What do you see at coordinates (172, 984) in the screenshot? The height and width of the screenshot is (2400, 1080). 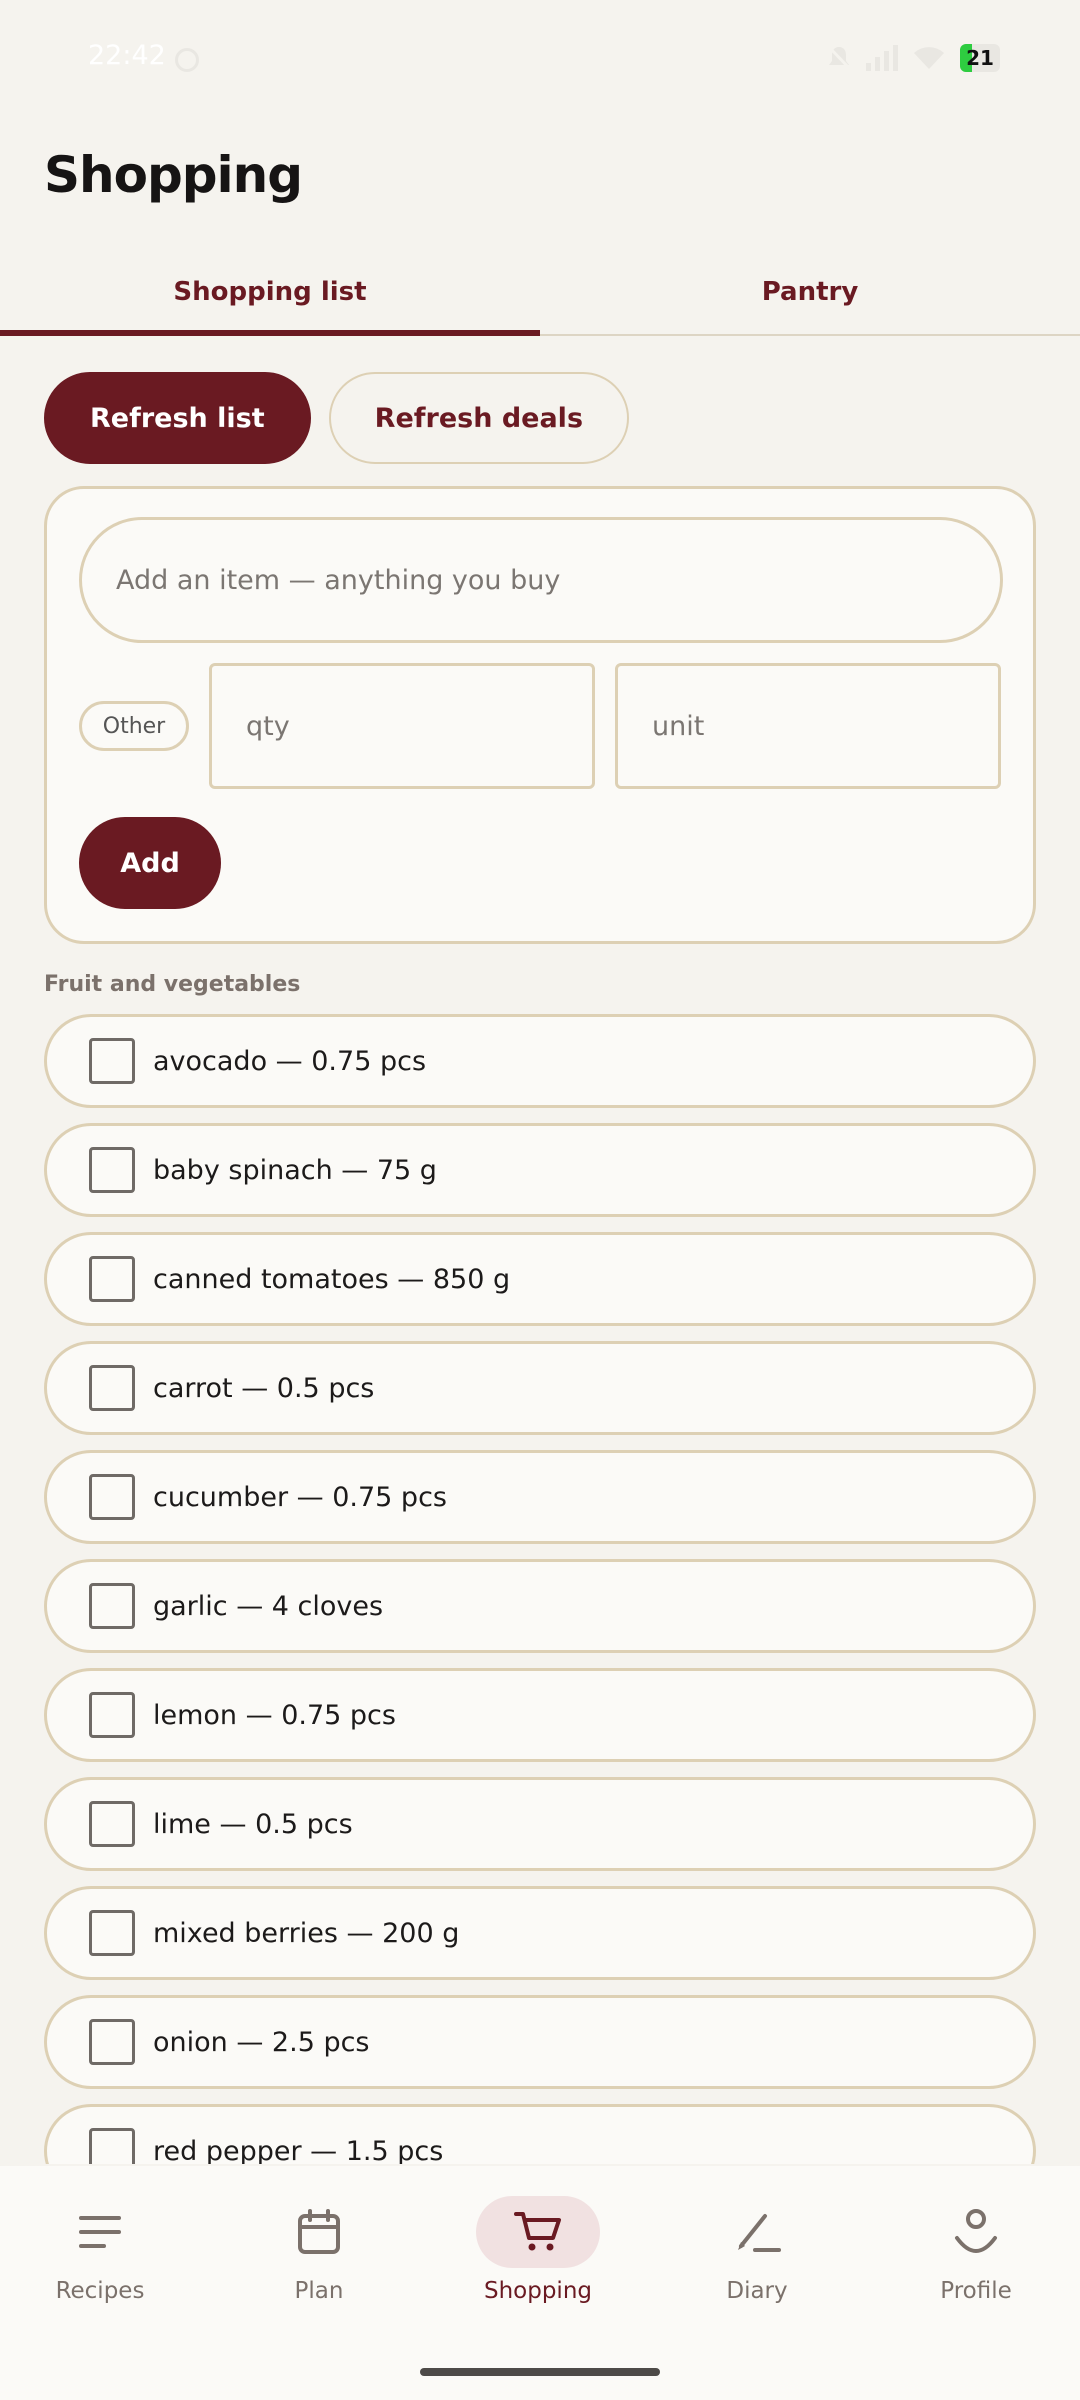 I see `section-title: Fruit and vegetables` at bounding box center [172, 984].